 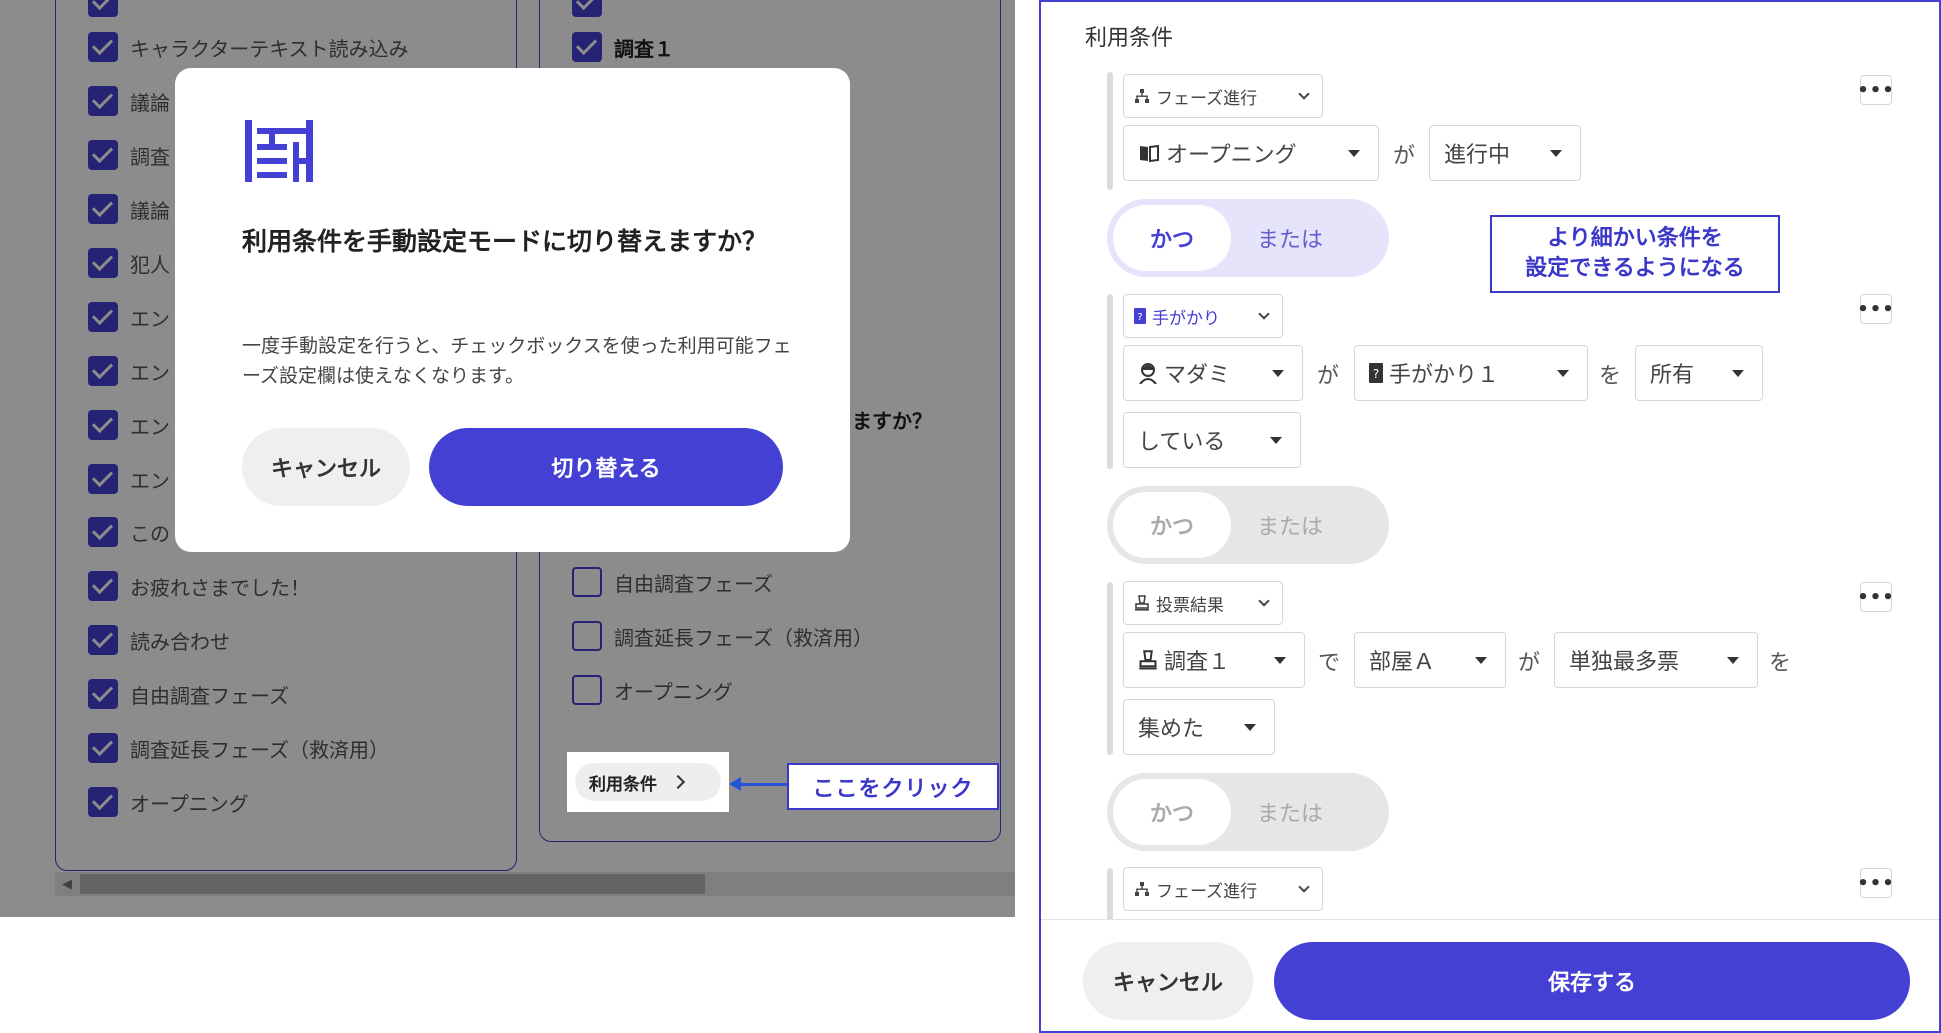 What do you see at coordinates (1251, 153) in the screenshot?
I see `phase-select: オープニング` at bounding box center [1251, 153].